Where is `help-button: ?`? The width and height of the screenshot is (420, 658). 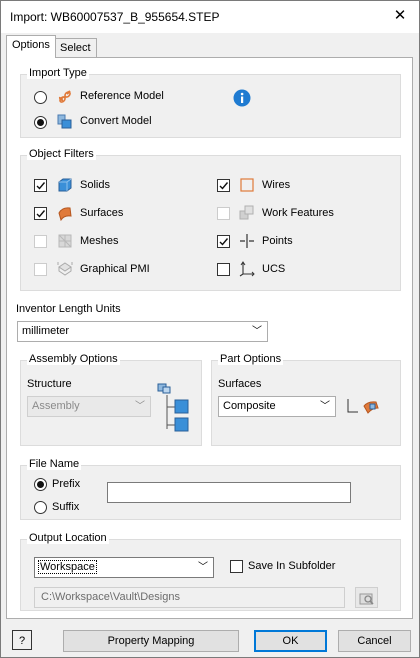
help-button: ? is located at coordinates (22, 640).